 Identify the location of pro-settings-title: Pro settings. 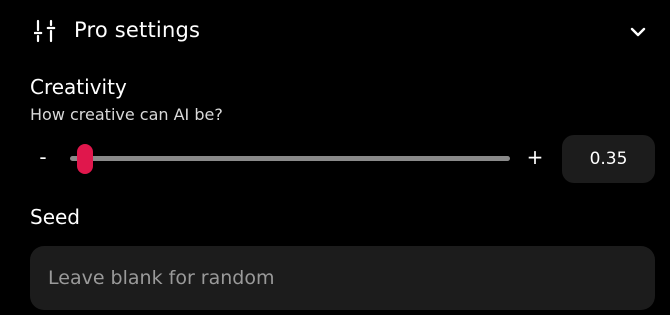
(137, 30).